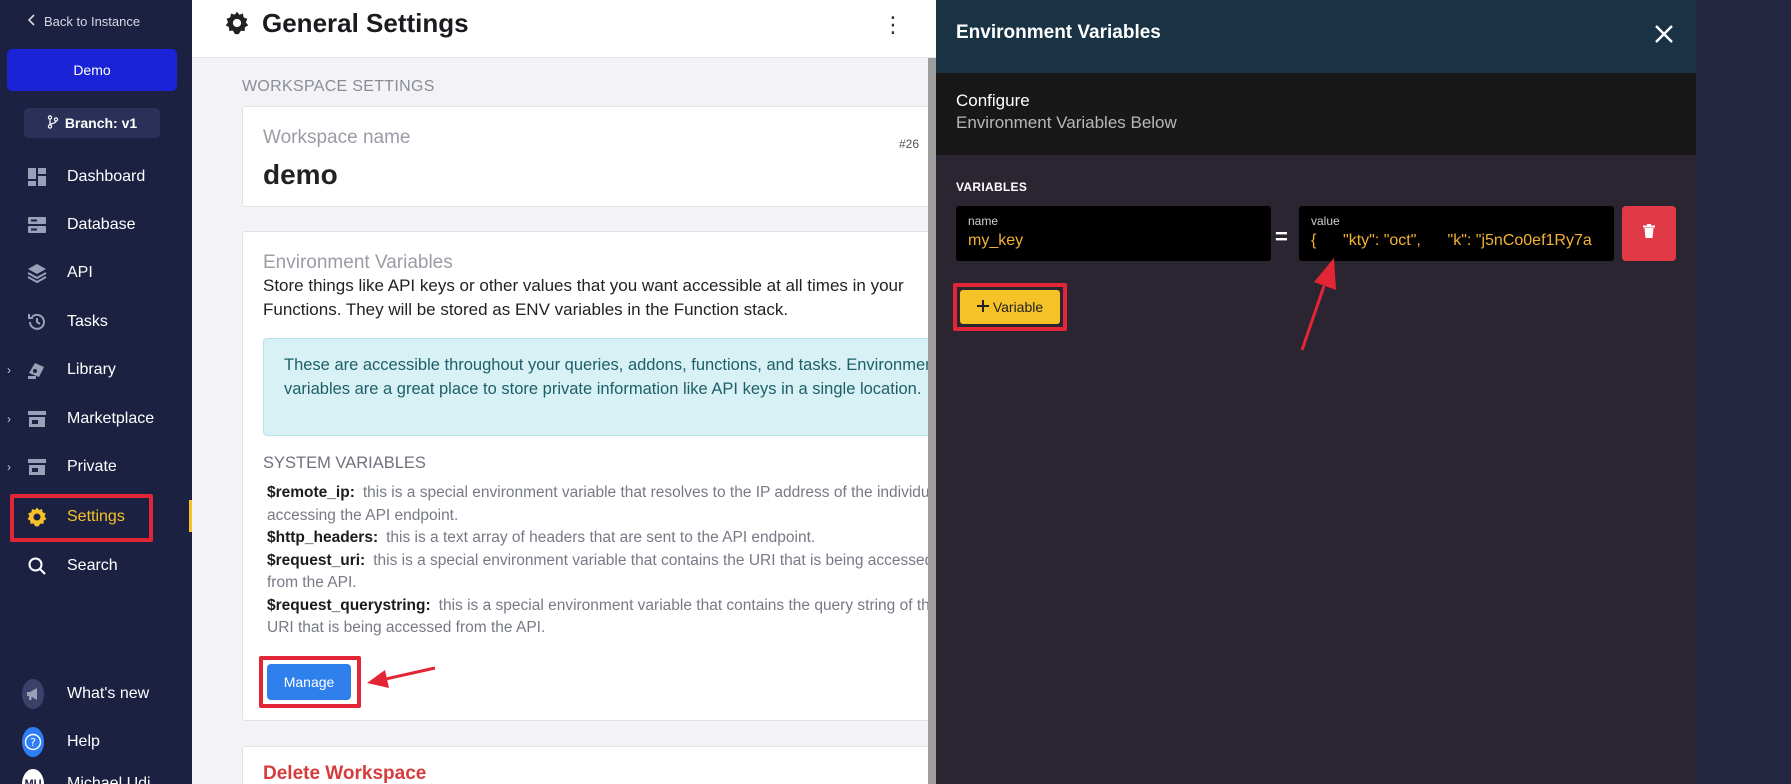 Image resolution: width=1791 pixels, height=784 pixels. I want to click on dashboard-icon, so click(37, 177).